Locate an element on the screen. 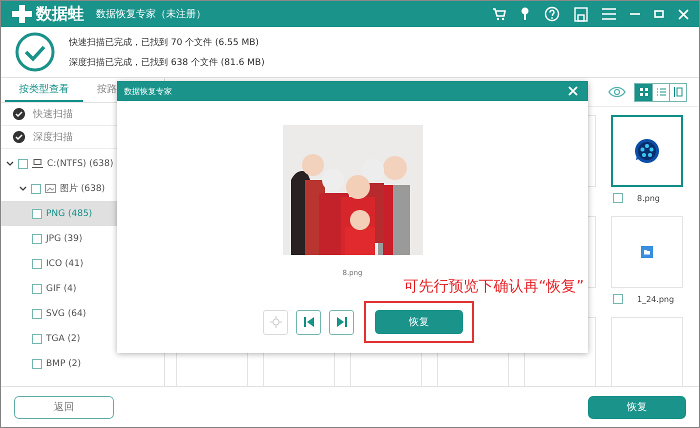  file-thumbnail is located at coordinates (647, 151).